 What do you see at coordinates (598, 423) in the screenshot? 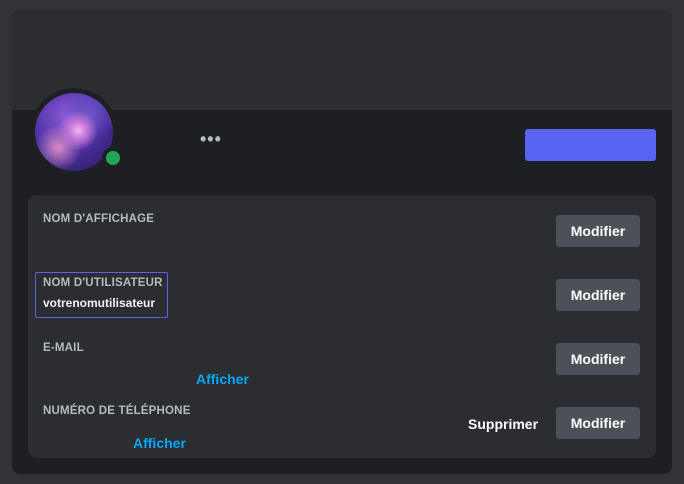
I see `edit-phone-button: Modifier` at bounding box center [598, 423].